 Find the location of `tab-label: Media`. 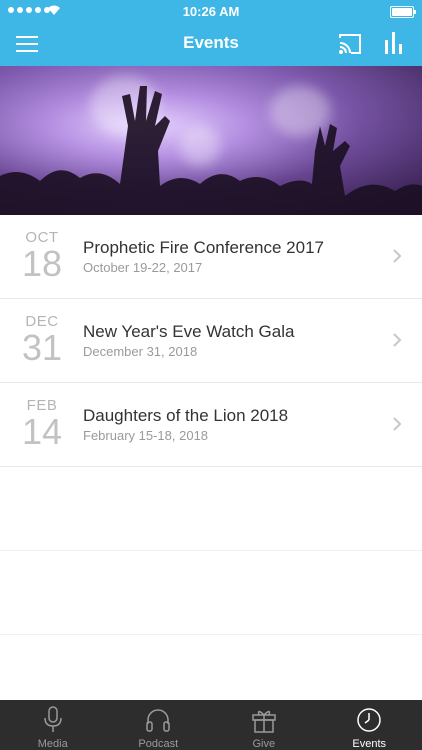

tab-label: Media is located at coordinates (52, 744).